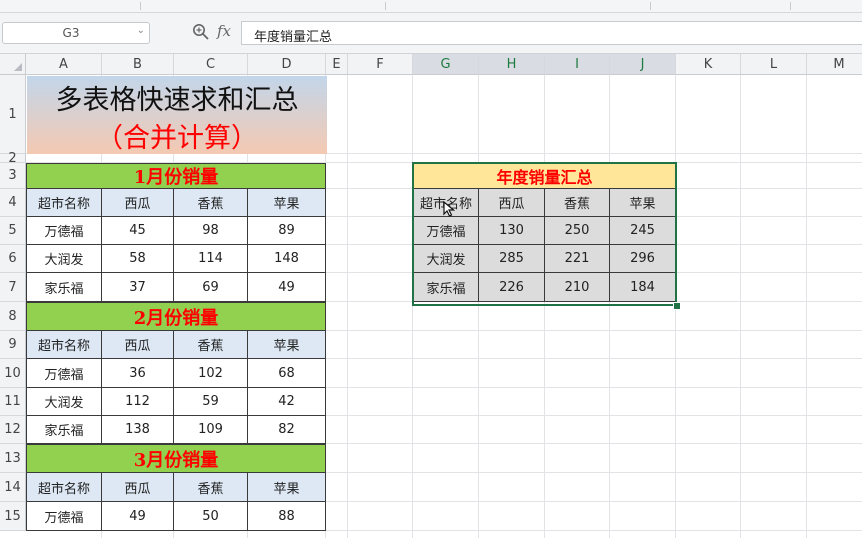 Image resolution: width=862 pixels, height=538 pixels. I want to click on table-cell: 50, so click(211, 516).